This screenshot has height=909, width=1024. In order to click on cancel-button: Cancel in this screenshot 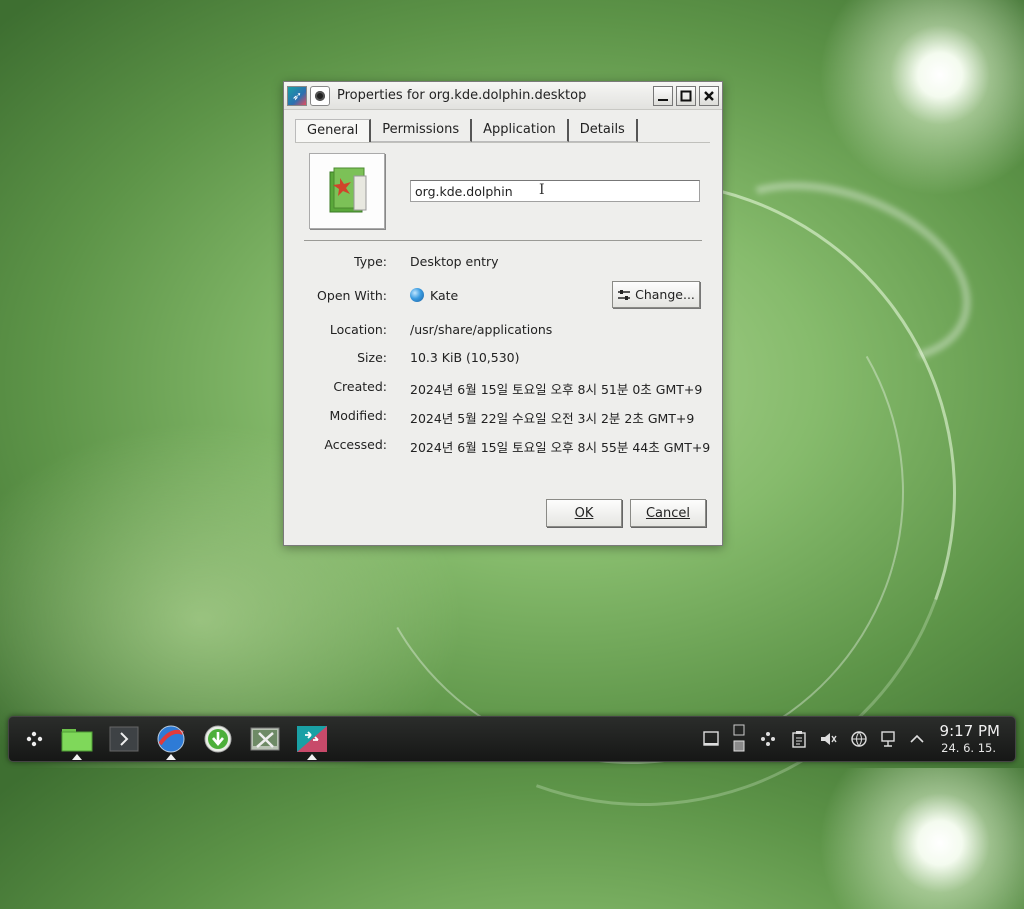, I will do `click(668, 513)`.